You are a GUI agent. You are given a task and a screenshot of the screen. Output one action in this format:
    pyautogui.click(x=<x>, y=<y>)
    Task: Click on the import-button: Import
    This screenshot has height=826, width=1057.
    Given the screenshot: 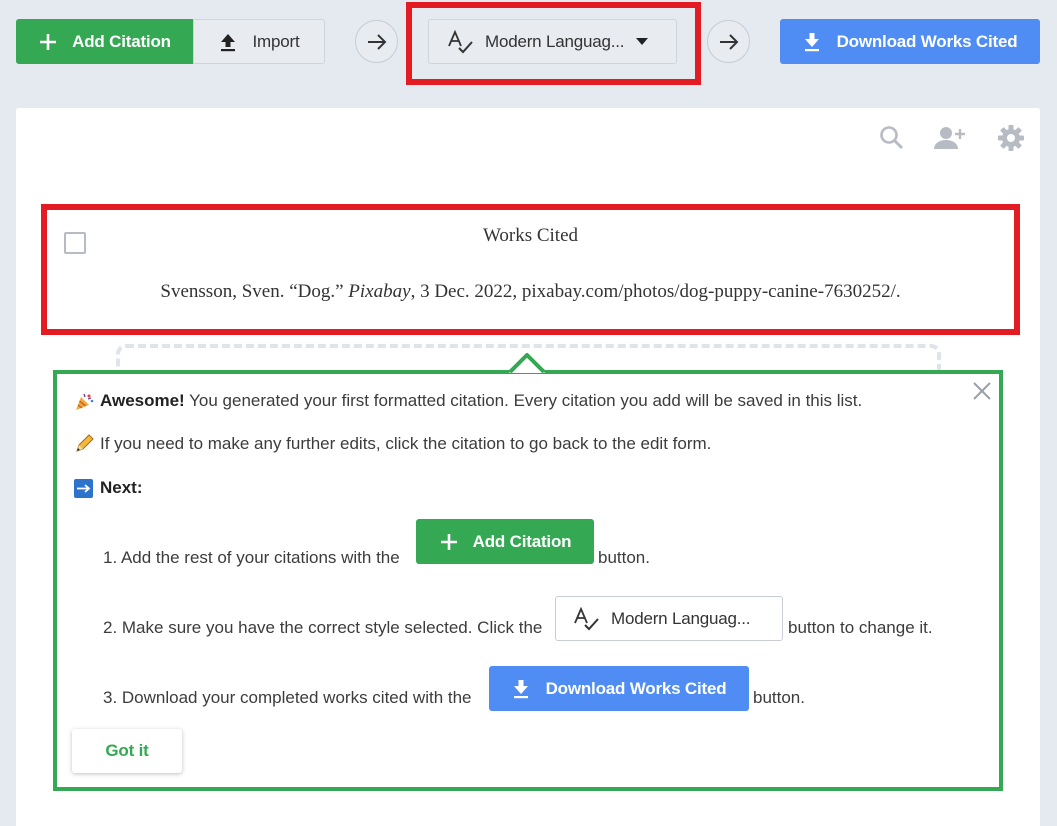 What is the action you would take?
    pyautogui.click(x=259, y=41)
    